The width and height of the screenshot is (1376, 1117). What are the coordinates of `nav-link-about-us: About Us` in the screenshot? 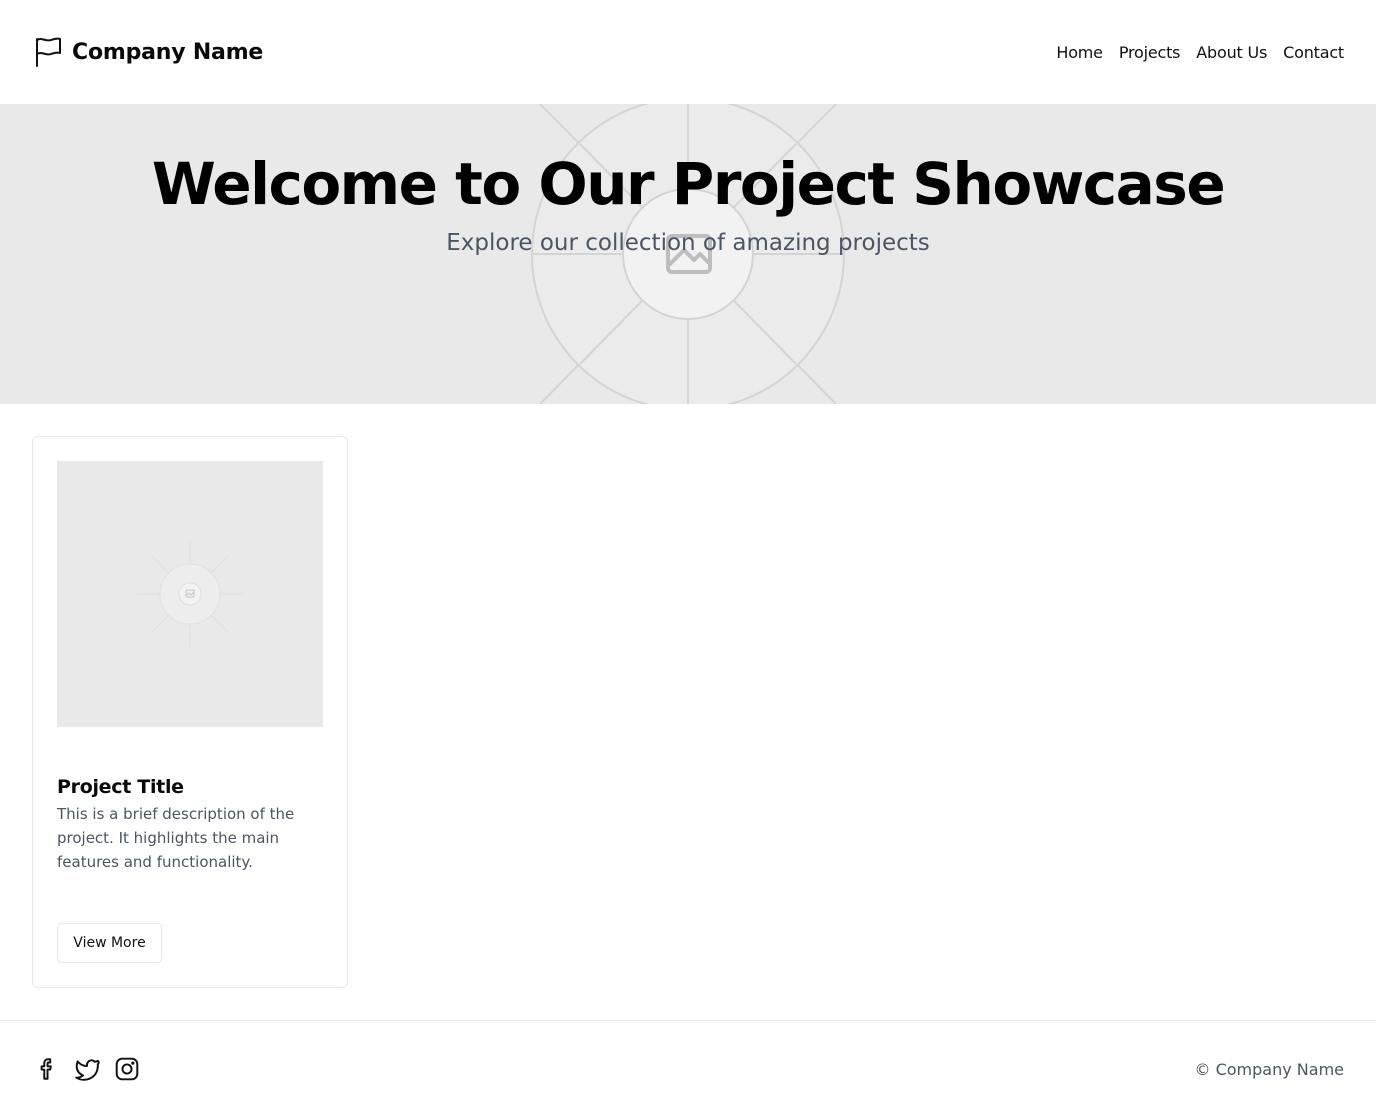 It's located at (1231, 52).